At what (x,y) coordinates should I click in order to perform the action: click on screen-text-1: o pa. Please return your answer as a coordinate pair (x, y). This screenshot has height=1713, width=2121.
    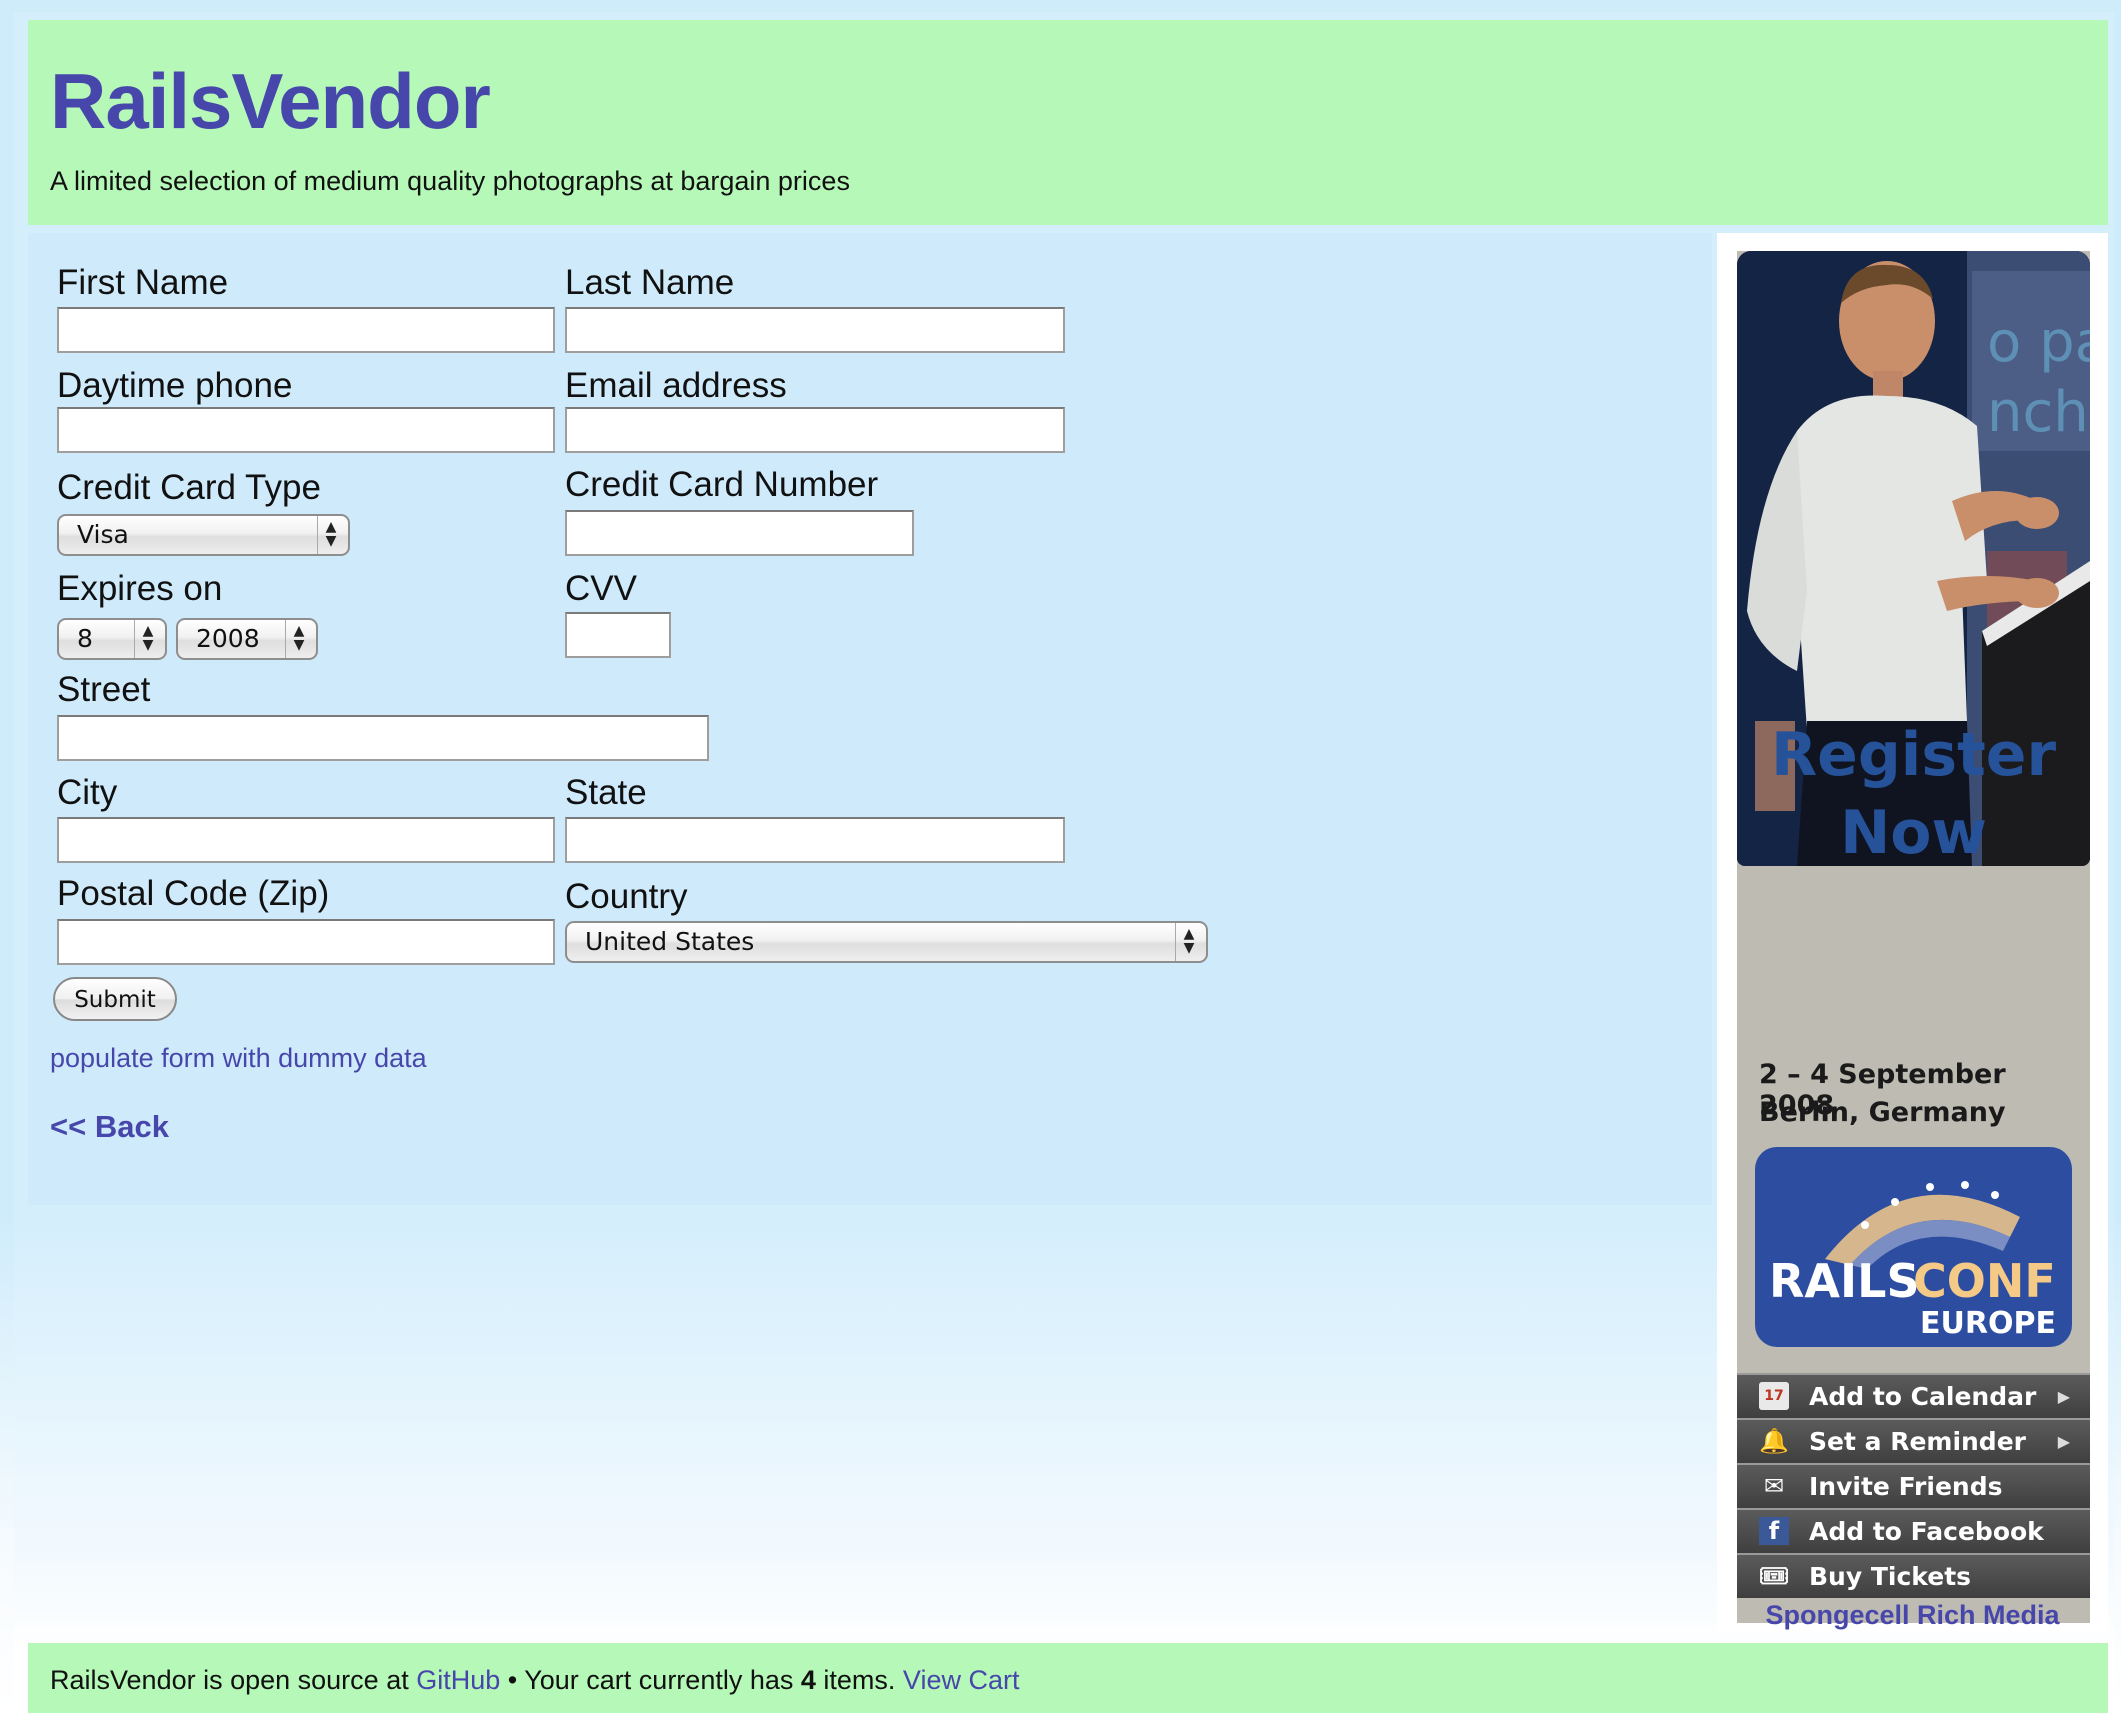
    Looking at the image, I should click on (2038, 342).